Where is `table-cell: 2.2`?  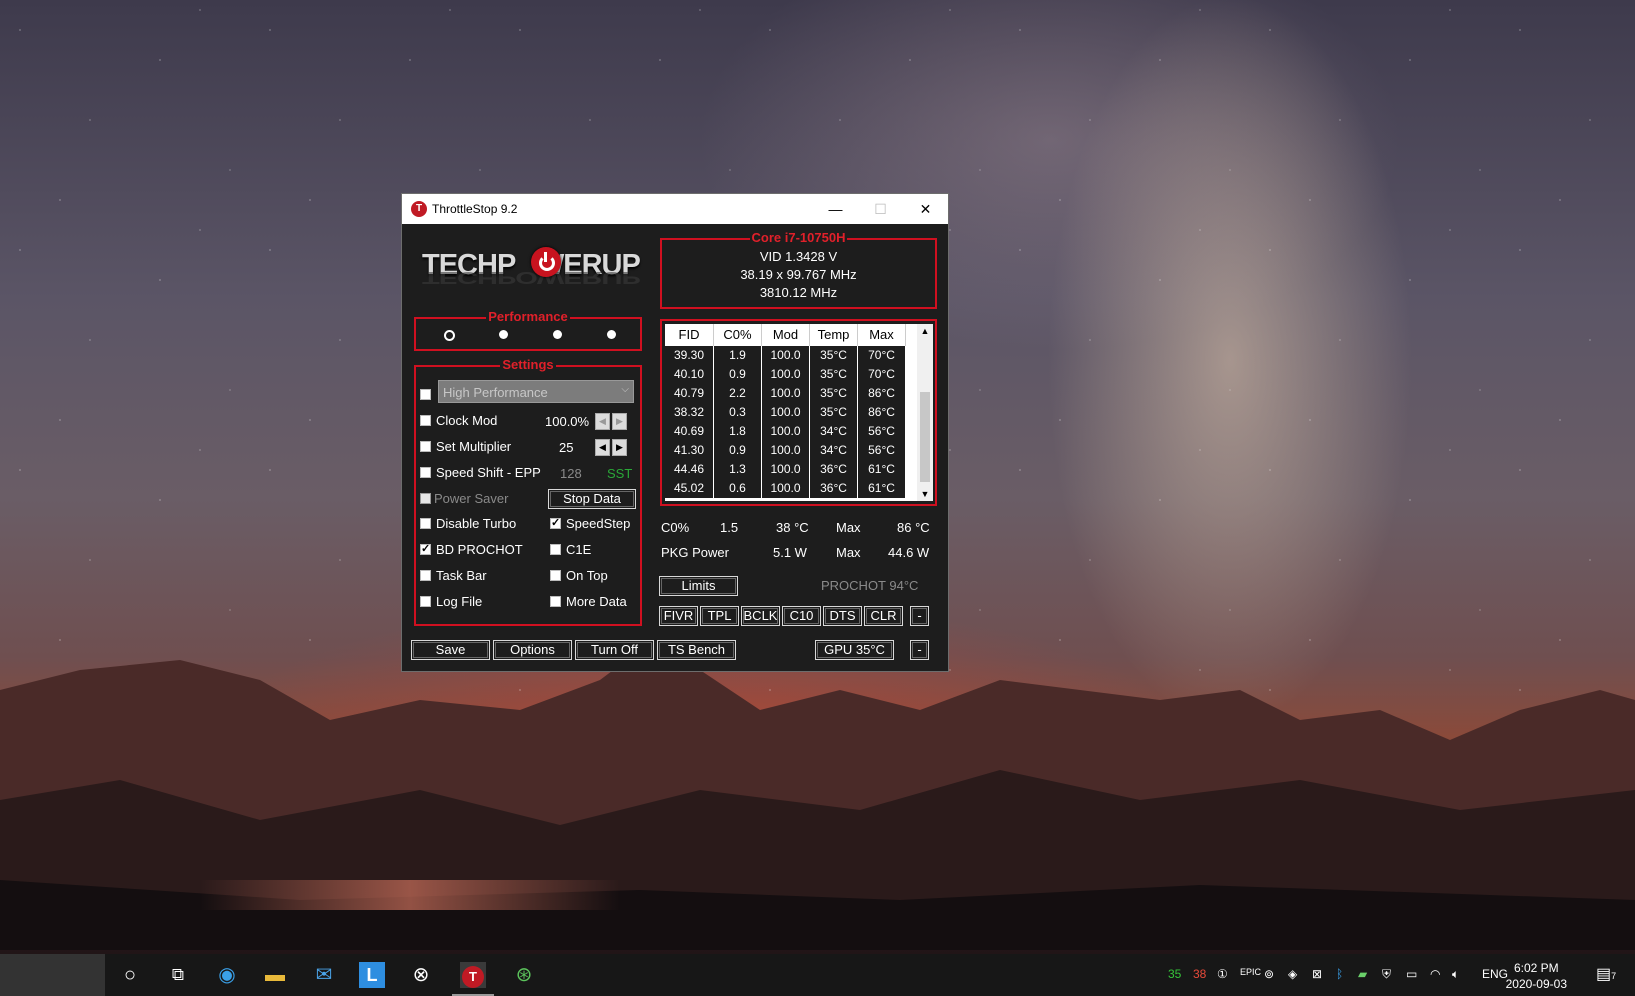 table-cell: 2.2 is located at coordinates (737, 393).